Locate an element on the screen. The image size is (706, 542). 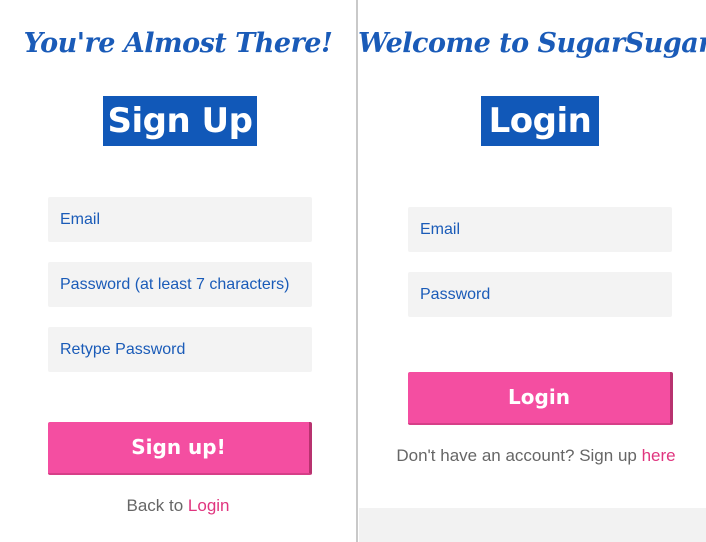
back-to-login-link: Login is located at coordinates (209, 505).